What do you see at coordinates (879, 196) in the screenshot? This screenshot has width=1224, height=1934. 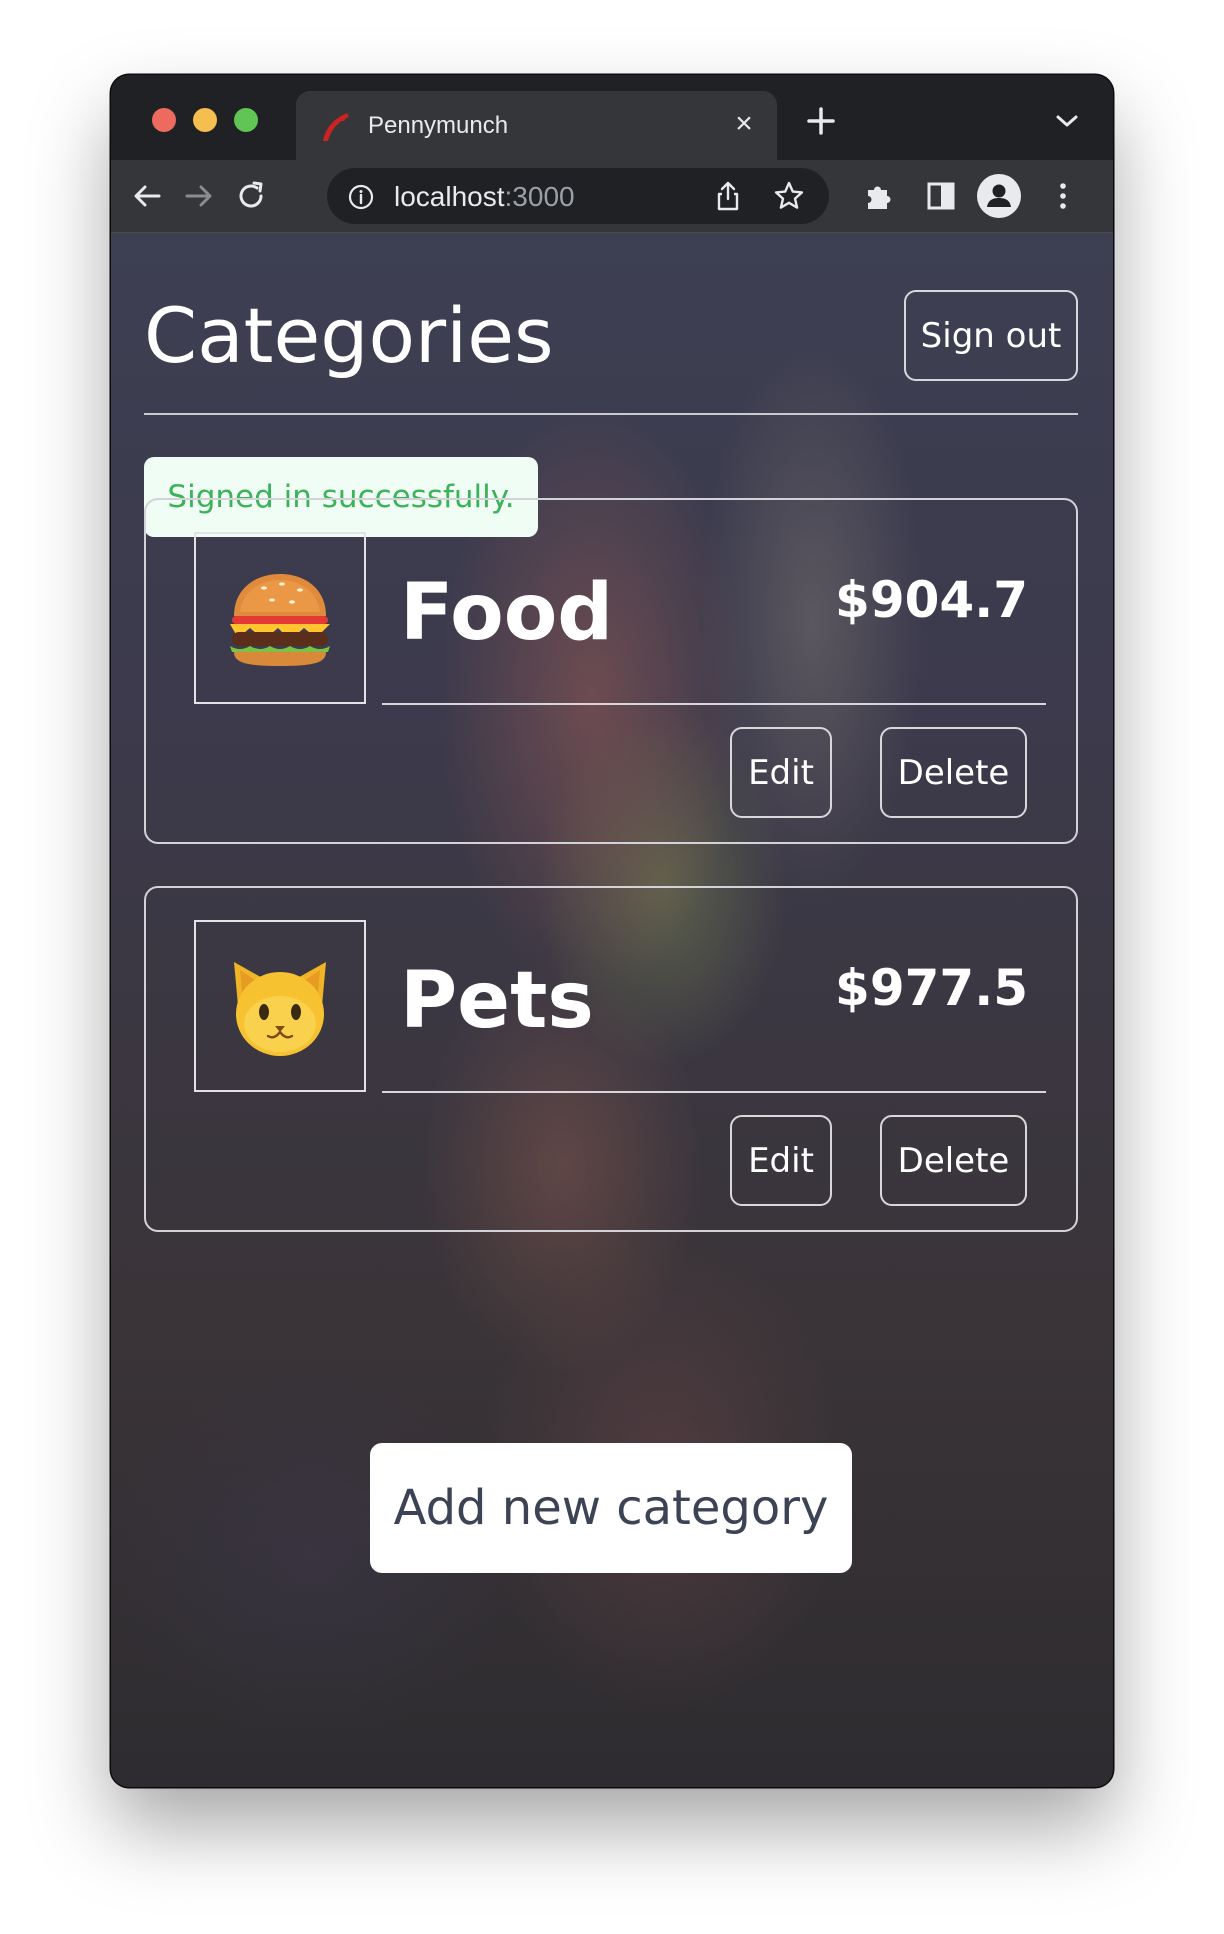 I see `extensions-puzzle-icon` at bounding box center [879, 196].